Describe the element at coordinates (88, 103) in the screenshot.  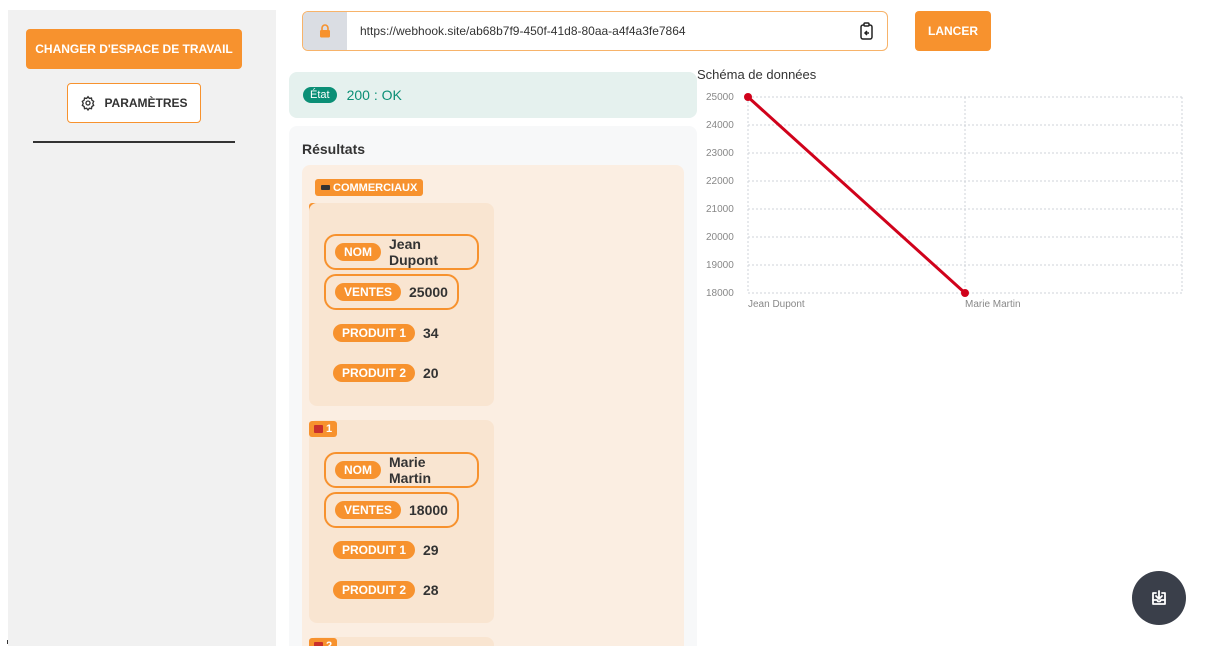
I see `gear-icon` at that location.